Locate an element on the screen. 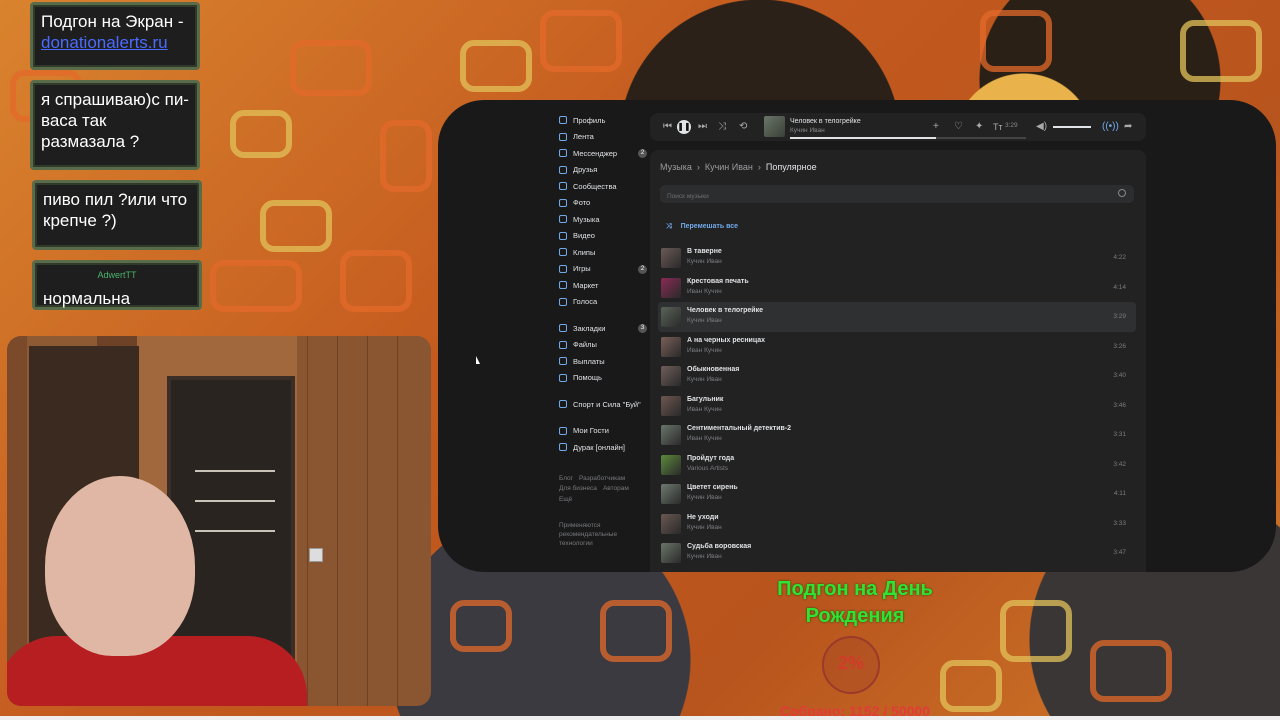 Image resolution: width=1280 pixels, height=720 pixels. broadcast-icon: ((•)) is located at coordinates (1110, 127).